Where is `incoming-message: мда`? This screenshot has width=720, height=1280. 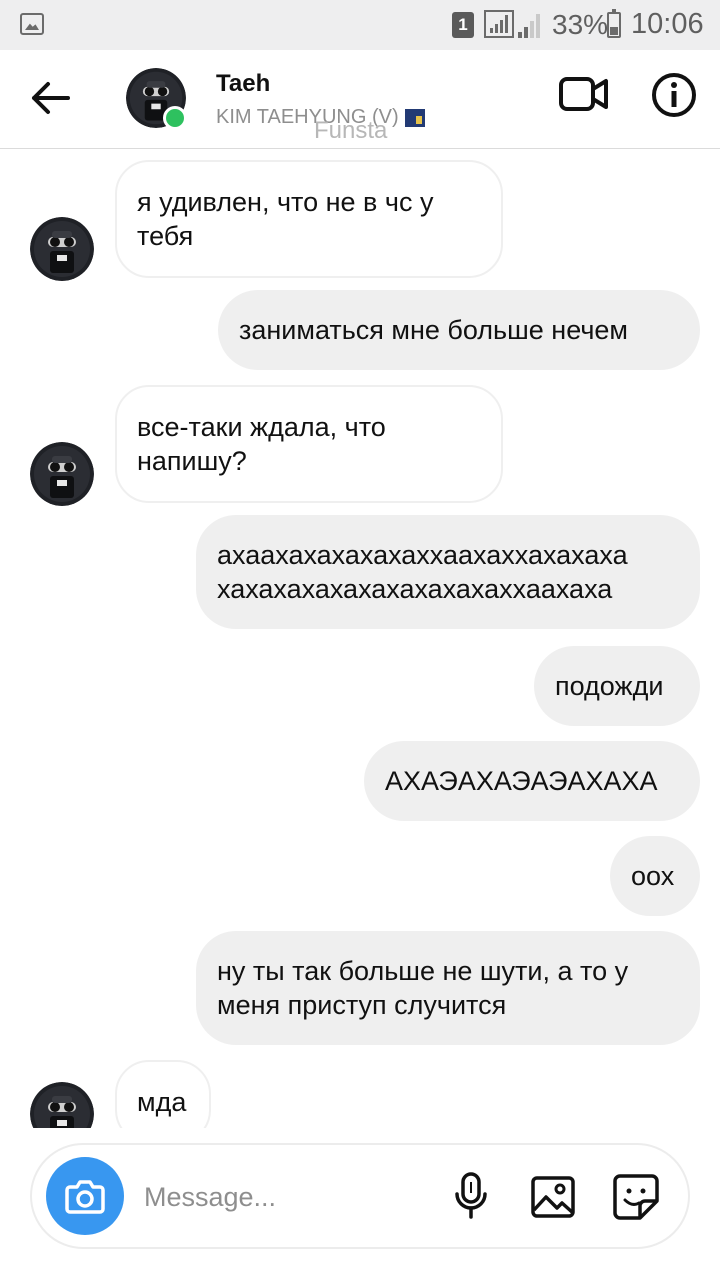 incoming-message: мда is located at coordinates (163, 1094).